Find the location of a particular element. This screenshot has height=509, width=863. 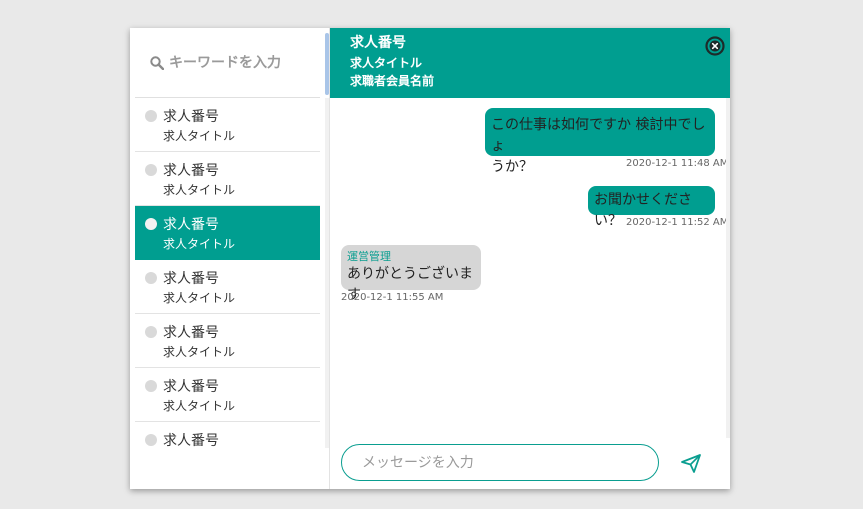

header-job-number: 求人番号 is located at coordinates (378, 43).